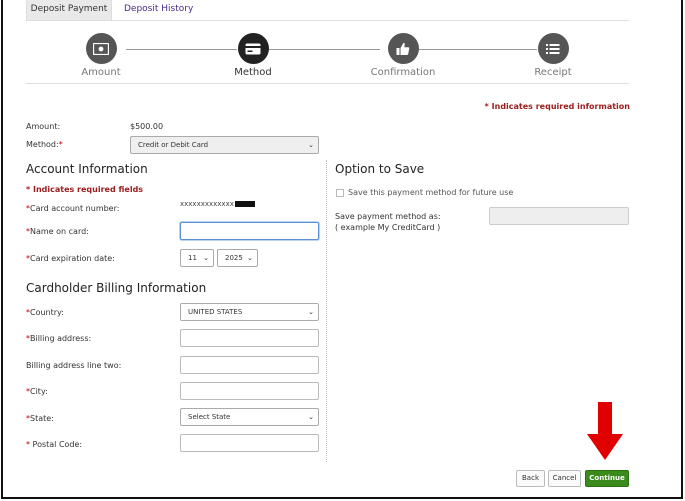 This screenshot has width=685, height=501. I want to click on tab-bar: Deposit Payment Deposit History, so click(327, 10).